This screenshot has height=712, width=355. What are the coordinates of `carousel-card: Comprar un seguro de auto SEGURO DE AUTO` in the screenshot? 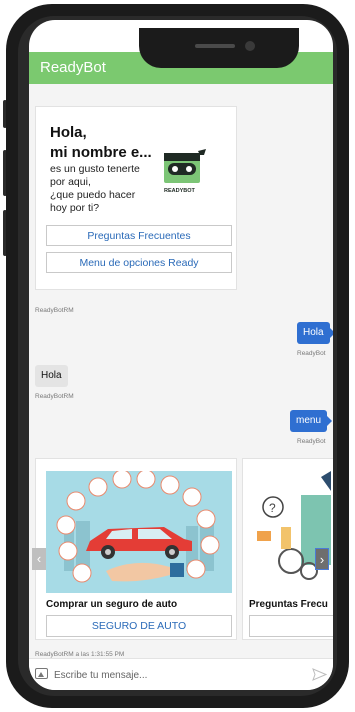 It's located at (136, 549).